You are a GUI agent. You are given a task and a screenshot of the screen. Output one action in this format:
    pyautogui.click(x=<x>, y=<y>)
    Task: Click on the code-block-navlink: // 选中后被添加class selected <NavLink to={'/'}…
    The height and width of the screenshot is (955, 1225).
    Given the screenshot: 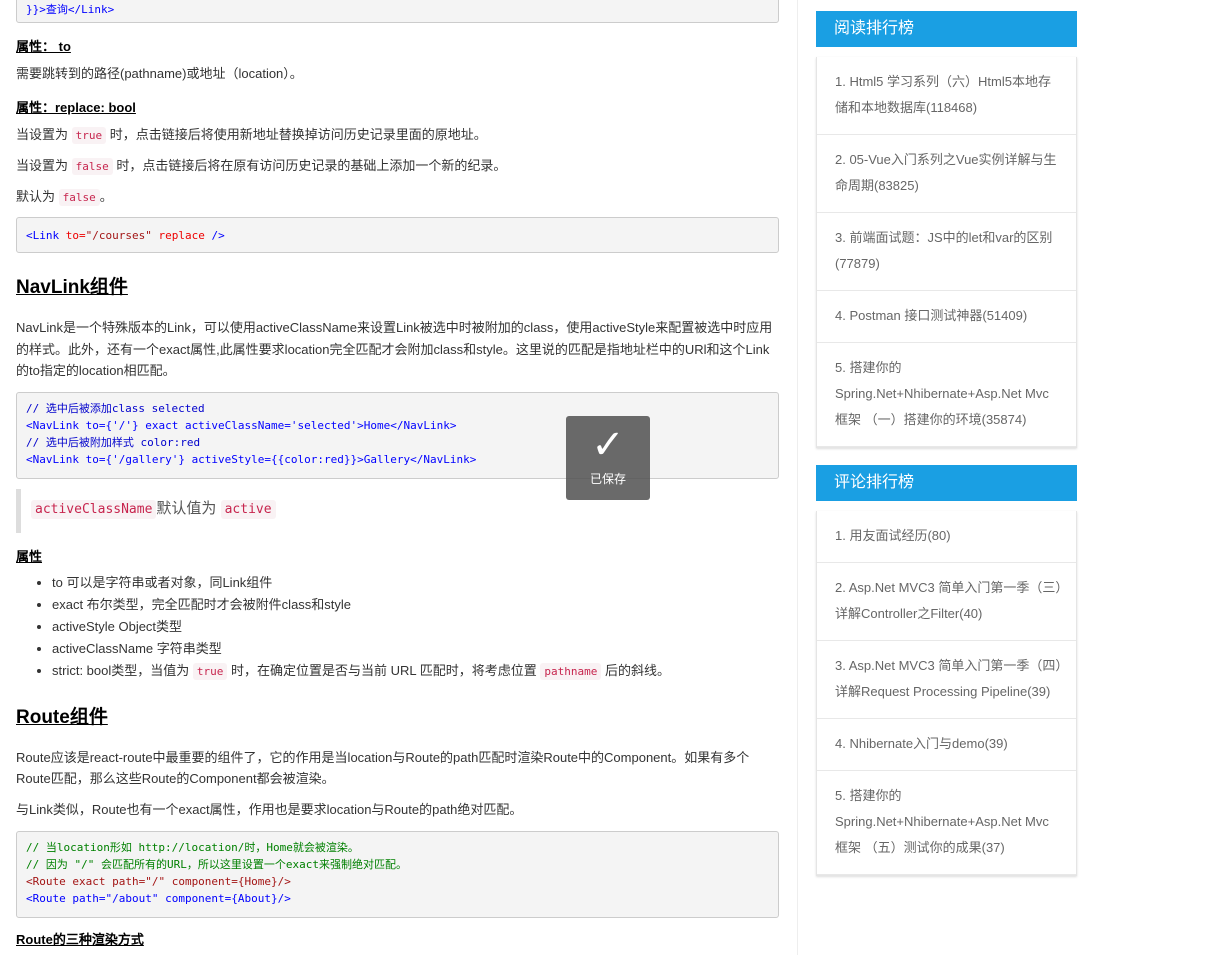 What is the action you would take?
    pyautogui.click(x=397, y=435)
    